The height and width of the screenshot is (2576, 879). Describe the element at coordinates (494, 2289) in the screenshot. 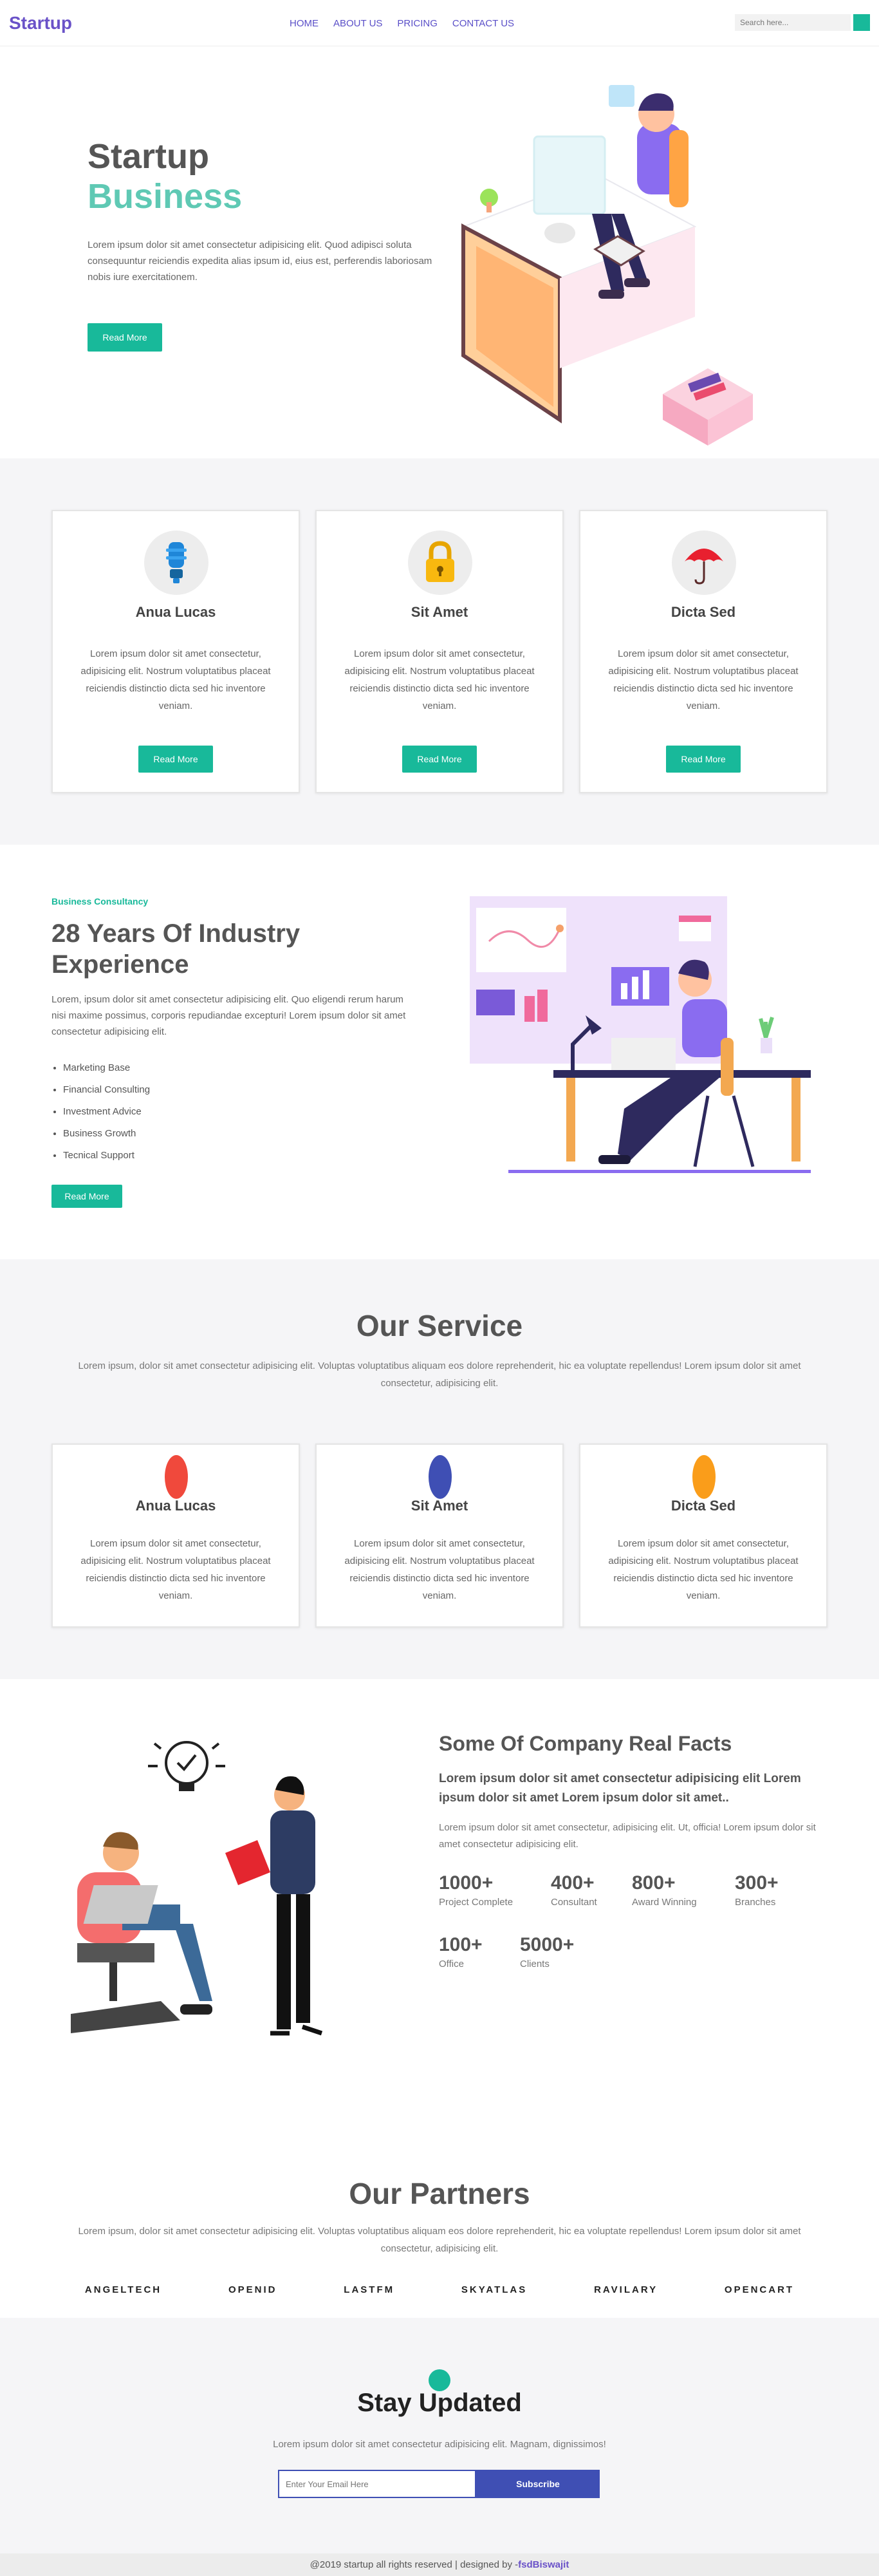

I see `partner-logo: SKYATLAS` at that location.